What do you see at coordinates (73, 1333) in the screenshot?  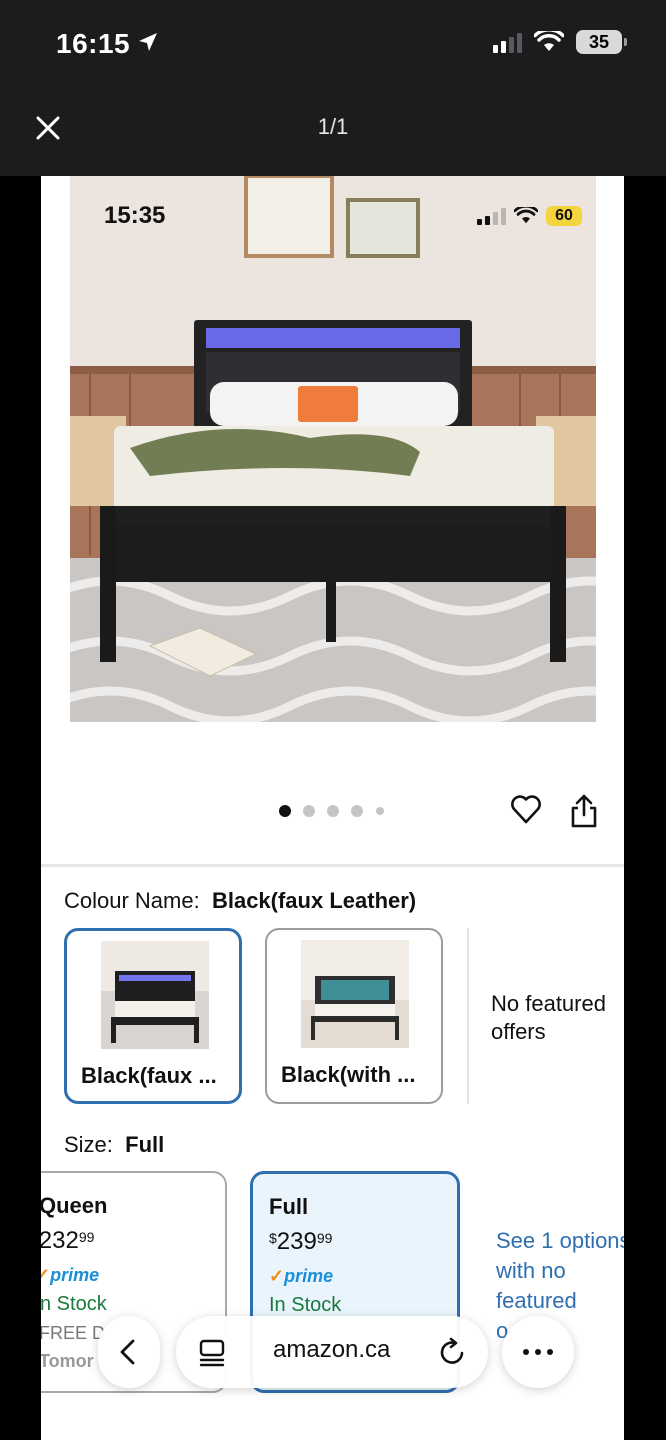 I see `free-delivery-text: FREE D` at bounding box center [73, 1333].